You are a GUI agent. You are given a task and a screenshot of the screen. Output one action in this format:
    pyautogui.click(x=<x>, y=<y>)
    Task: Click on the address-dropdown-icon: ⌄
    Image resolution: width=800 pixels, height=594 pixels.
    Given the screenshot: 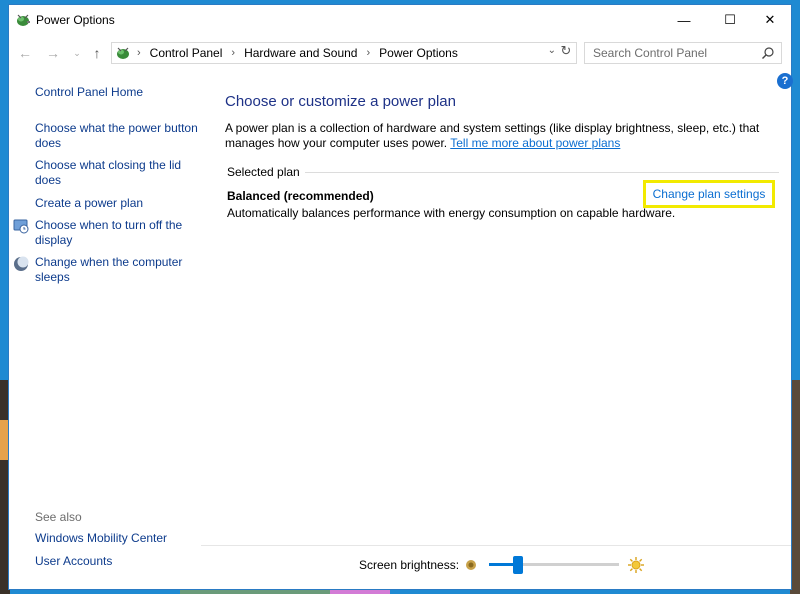 What is the action you would take?
    pyautogui.click(x=552, y=50)
    